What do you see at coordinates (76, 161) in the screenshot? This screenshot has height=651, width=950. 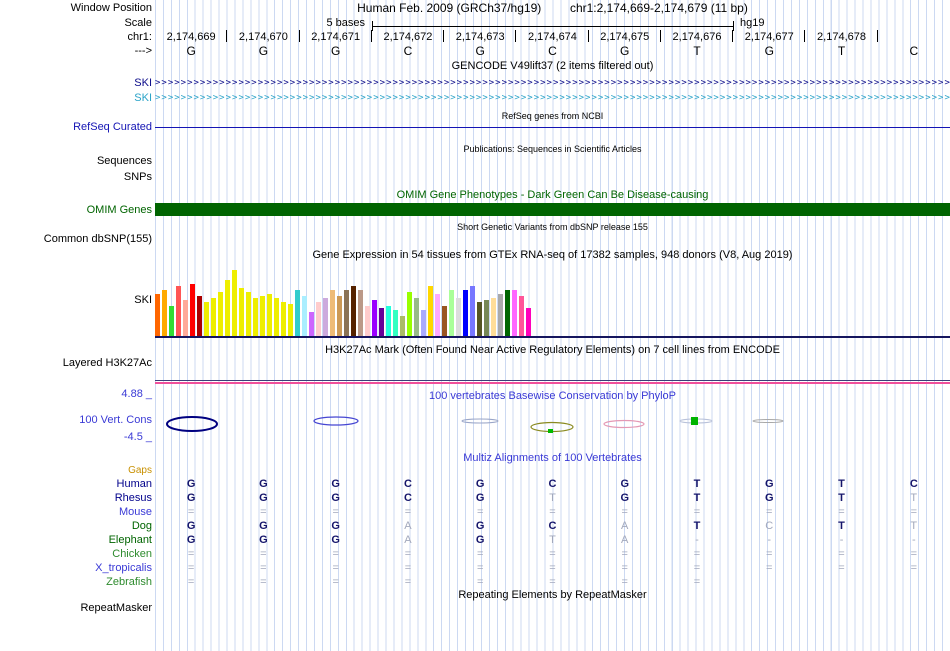 I see `sequences-label: Sequences` at bounding box center [76, 161].